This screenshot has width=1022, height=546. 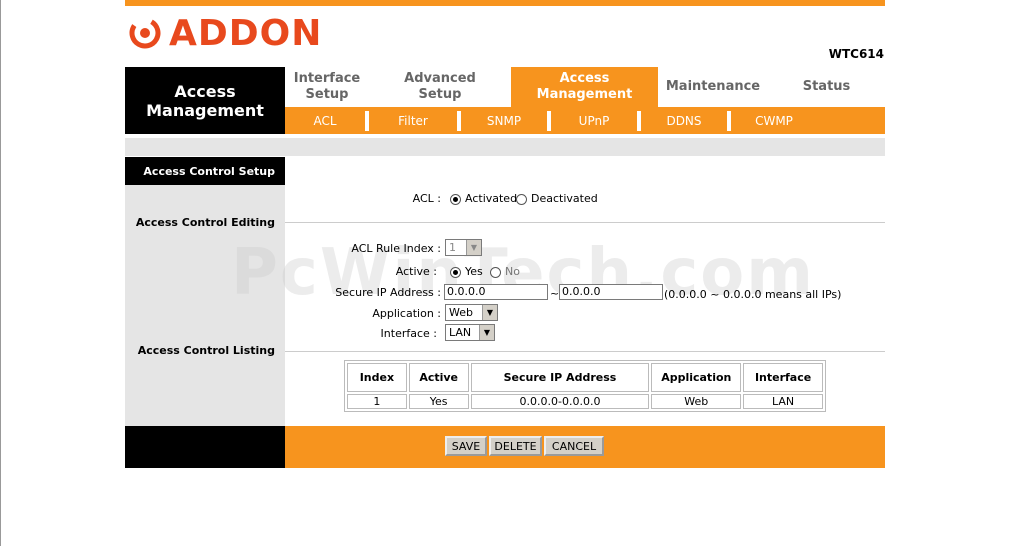 I want to click on table-cell: 1, so click(x=377, y=401).